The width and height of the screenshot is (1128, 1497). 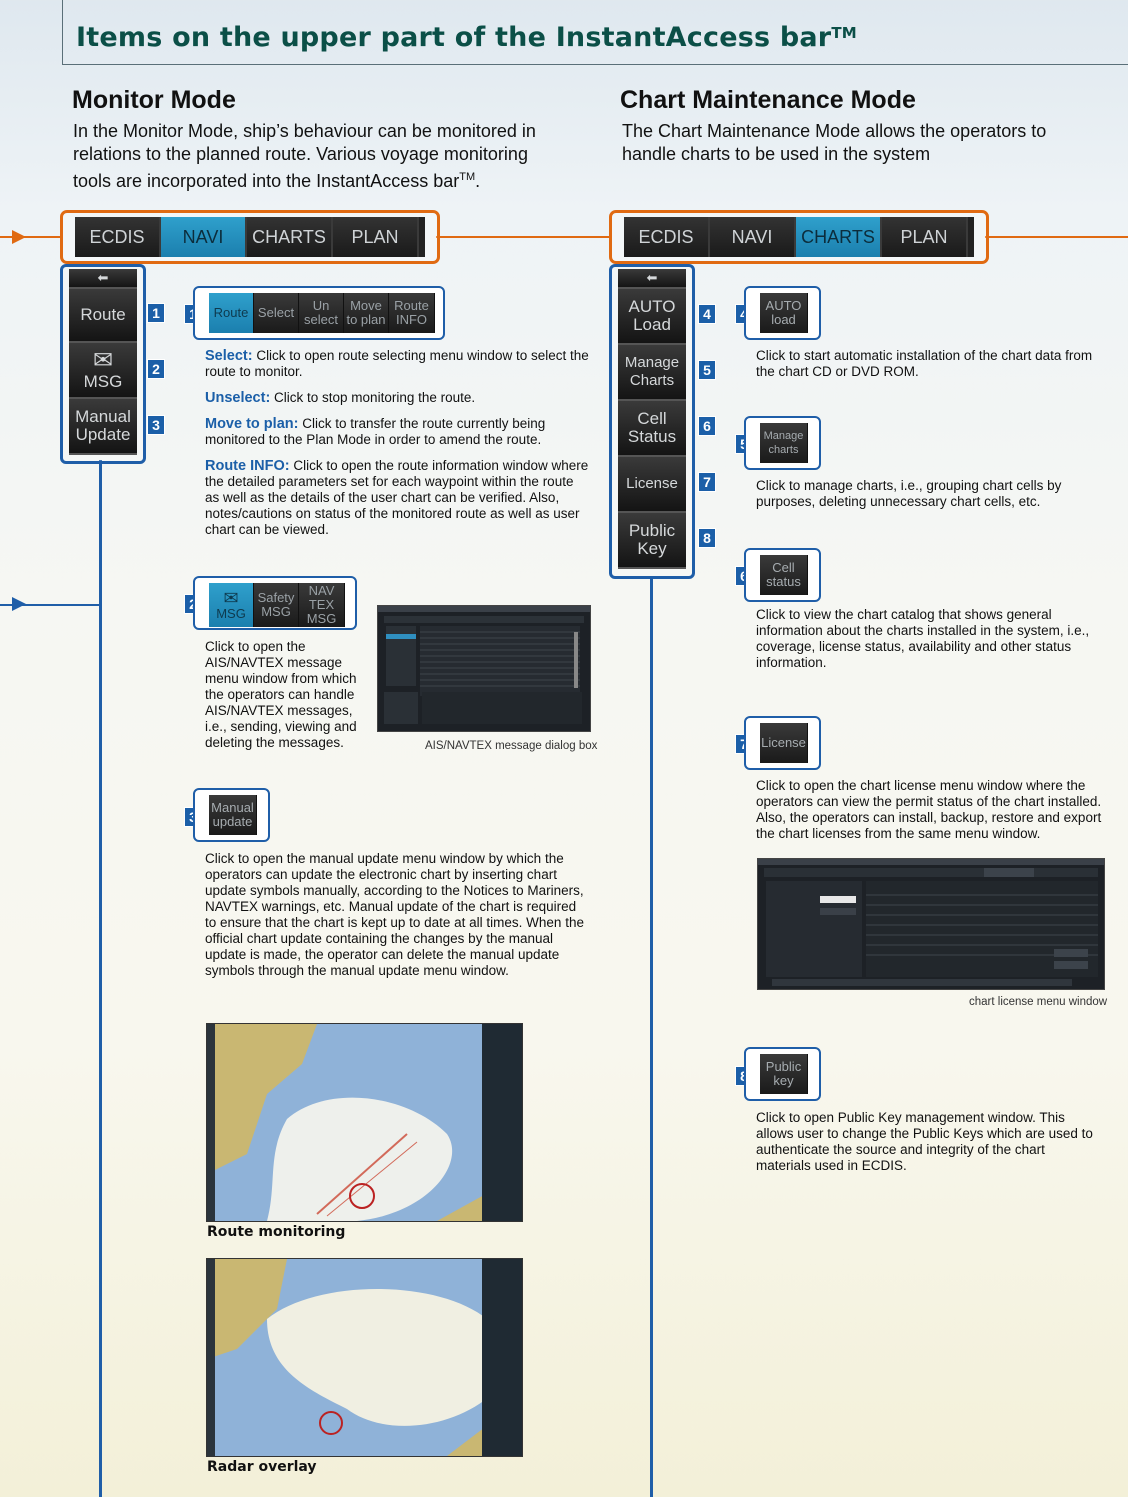 What do you see at coordinates (231, 313) in the screenshot?
I see `route-sub-button: Route` at bounding box center [231, 313].